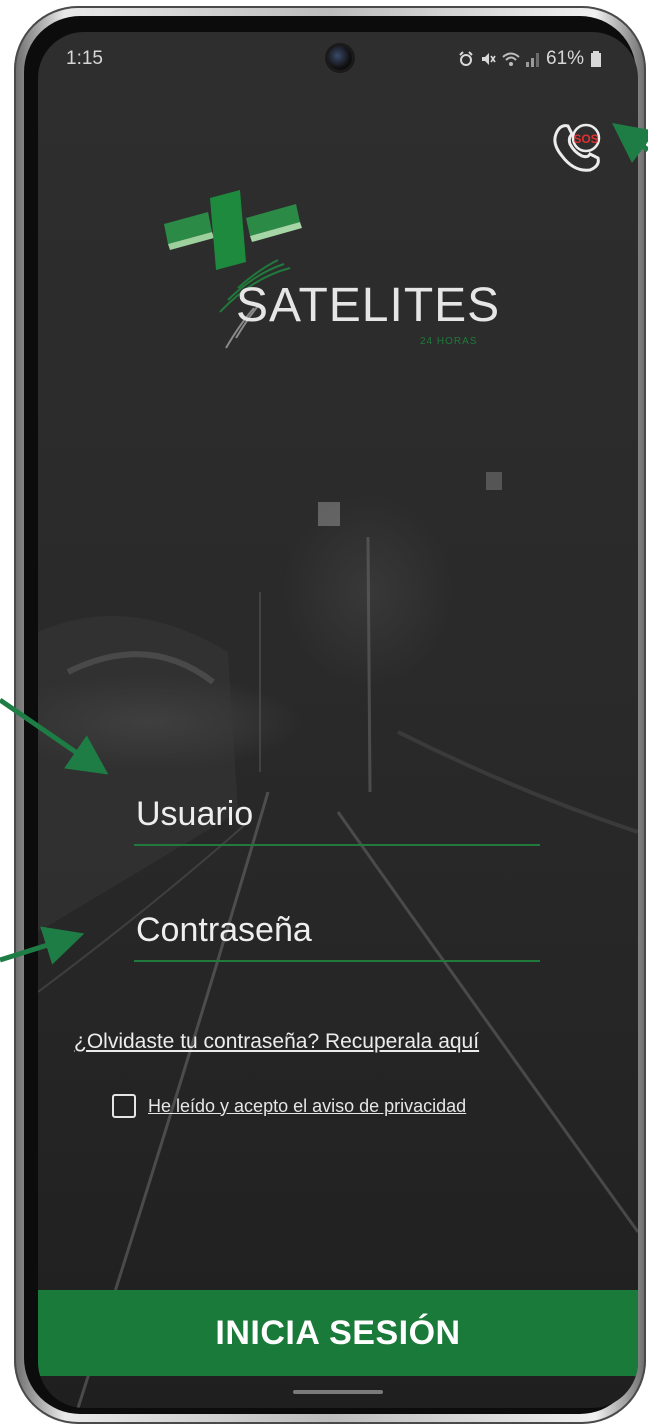 The height and width of the screenshot is (1427, 648). I want to click on sos-phone-icon: SOS, so click(577, 147).